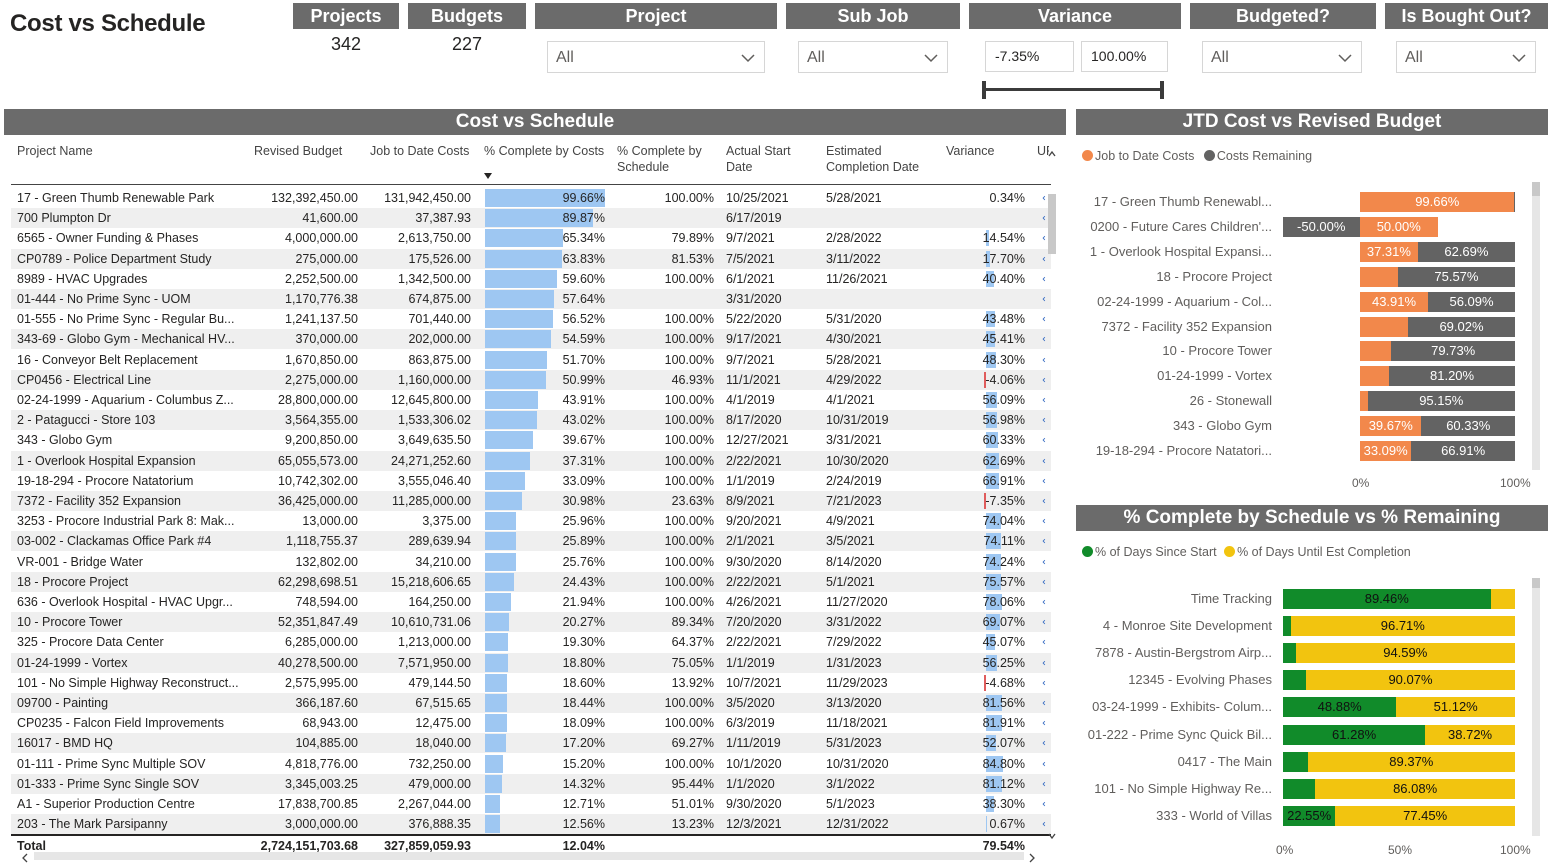 The image size is (1556, 864). Describe the element at coordinates (1425, 815) in the screenshot. I see `bar-segment-days-until-completion: 77.45%` at that location.